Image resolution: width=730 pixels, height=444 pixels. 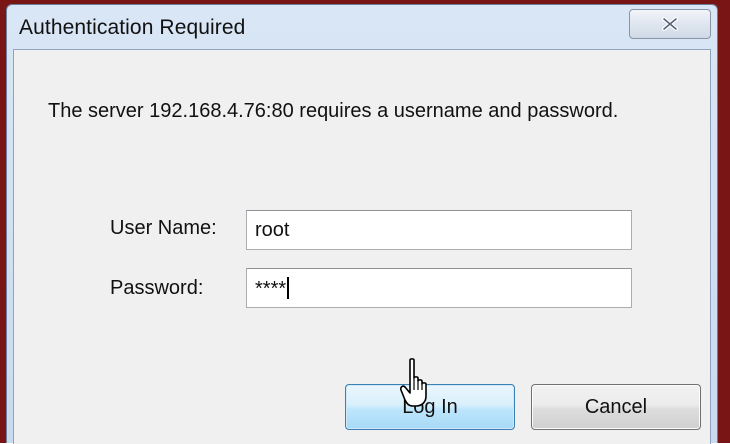 I want to click on close-icon, so click(x=670, y=24).